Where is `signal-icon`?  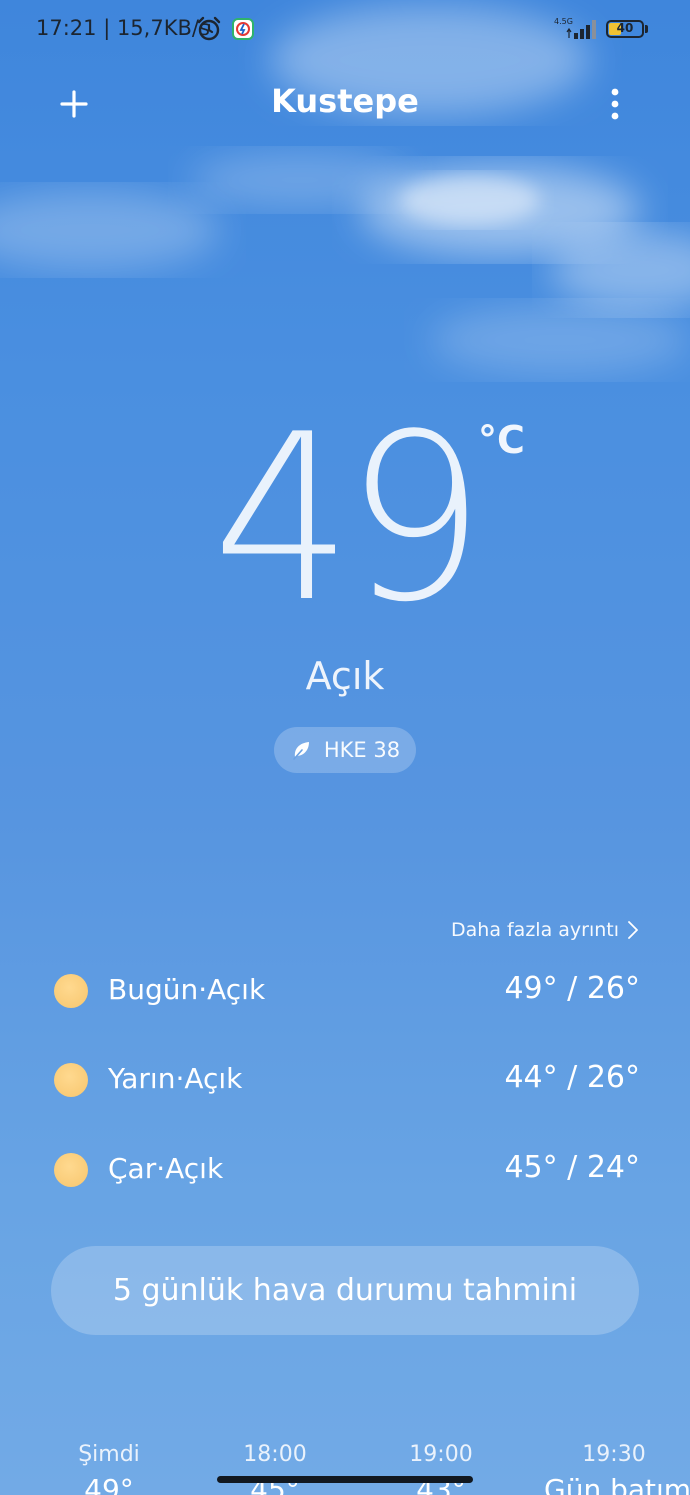 signal-icon is located at coordinates (581, 29).